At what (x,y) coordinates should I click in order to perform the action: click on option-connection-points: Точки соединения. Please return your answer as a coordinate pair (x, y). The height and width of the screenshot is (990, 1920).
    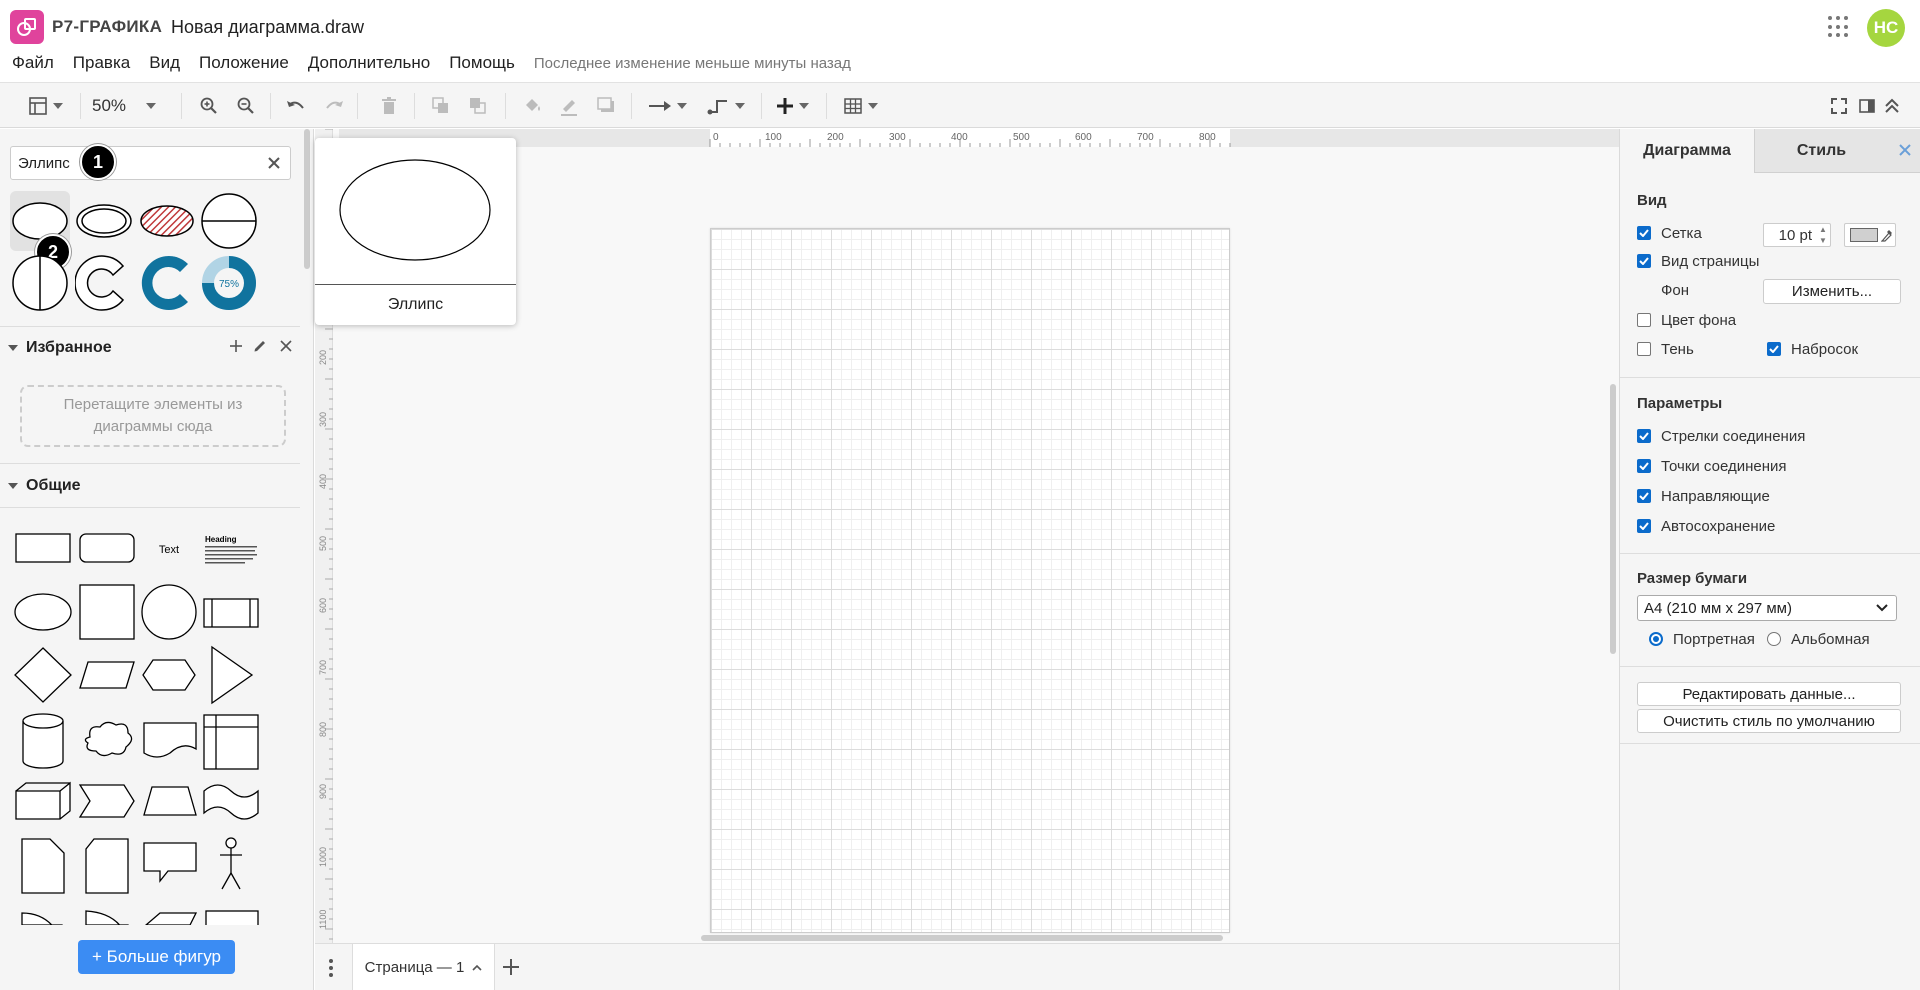
    Looking at the image, I should click on (1712, 466).